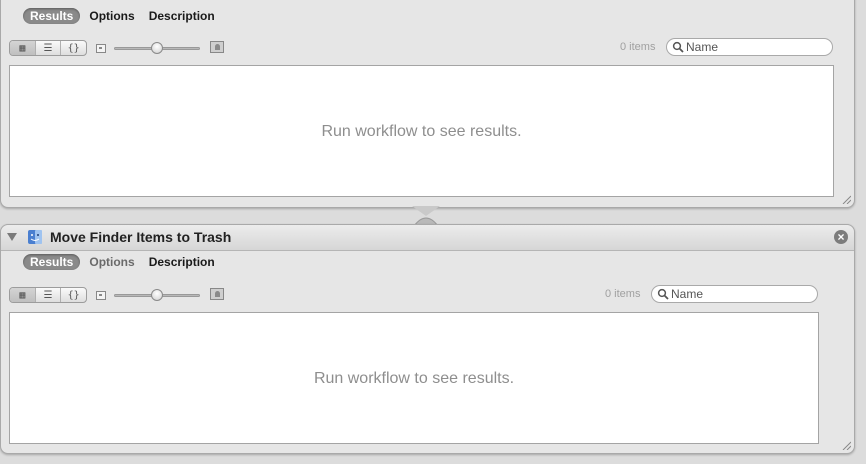 The width and height of the screenshot is (866, 464). Describe the element at coordinates (841, 237) in the screenshot. I see `close-icon: ×` at that location.